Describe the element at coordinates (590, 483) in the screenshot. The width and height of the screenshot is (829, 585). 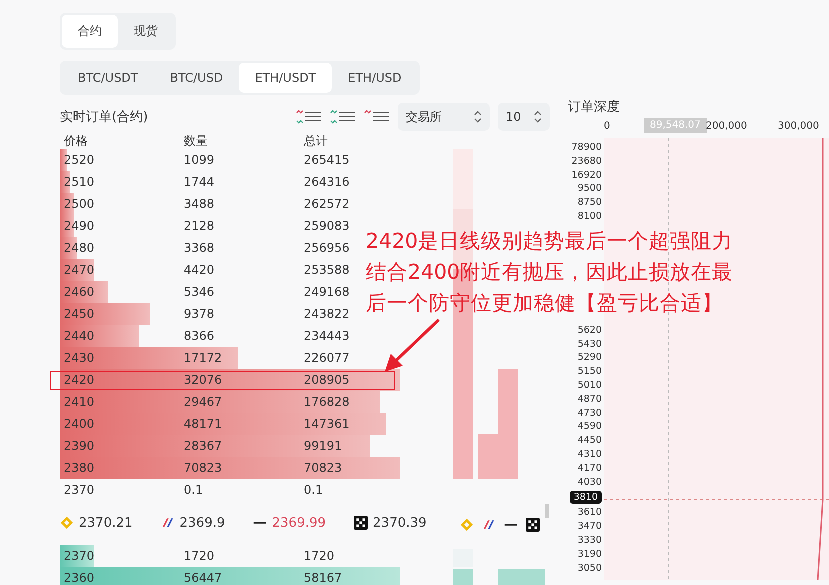
I see `axis-label: 4030` at that location.